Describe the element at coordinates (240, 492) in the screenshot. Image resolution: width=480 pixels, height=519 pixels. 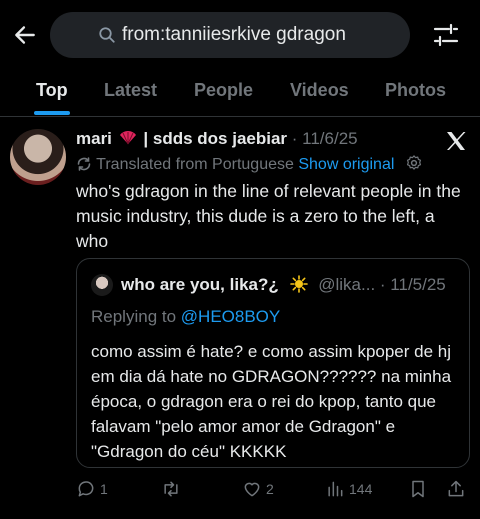
I see `tweet-actions: 1 2 144` at that location.